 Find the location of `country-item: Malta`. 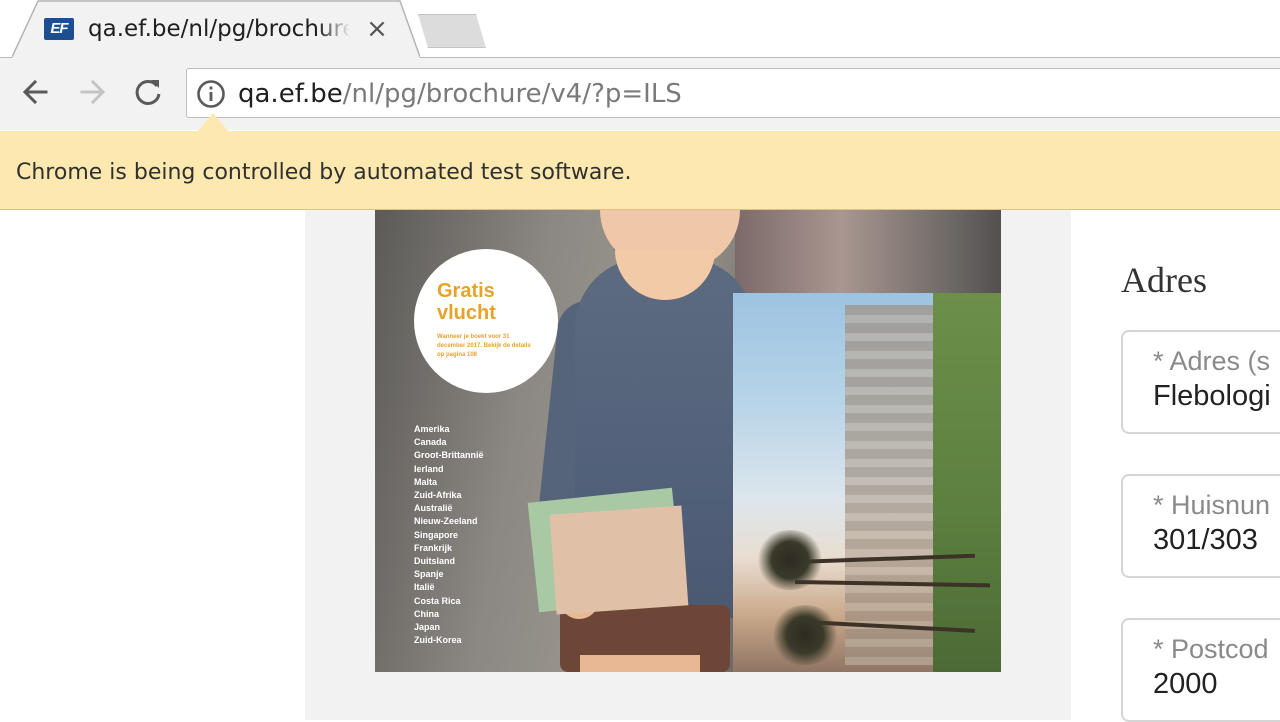

country-item: Malta is located at coordinates (426, 481).